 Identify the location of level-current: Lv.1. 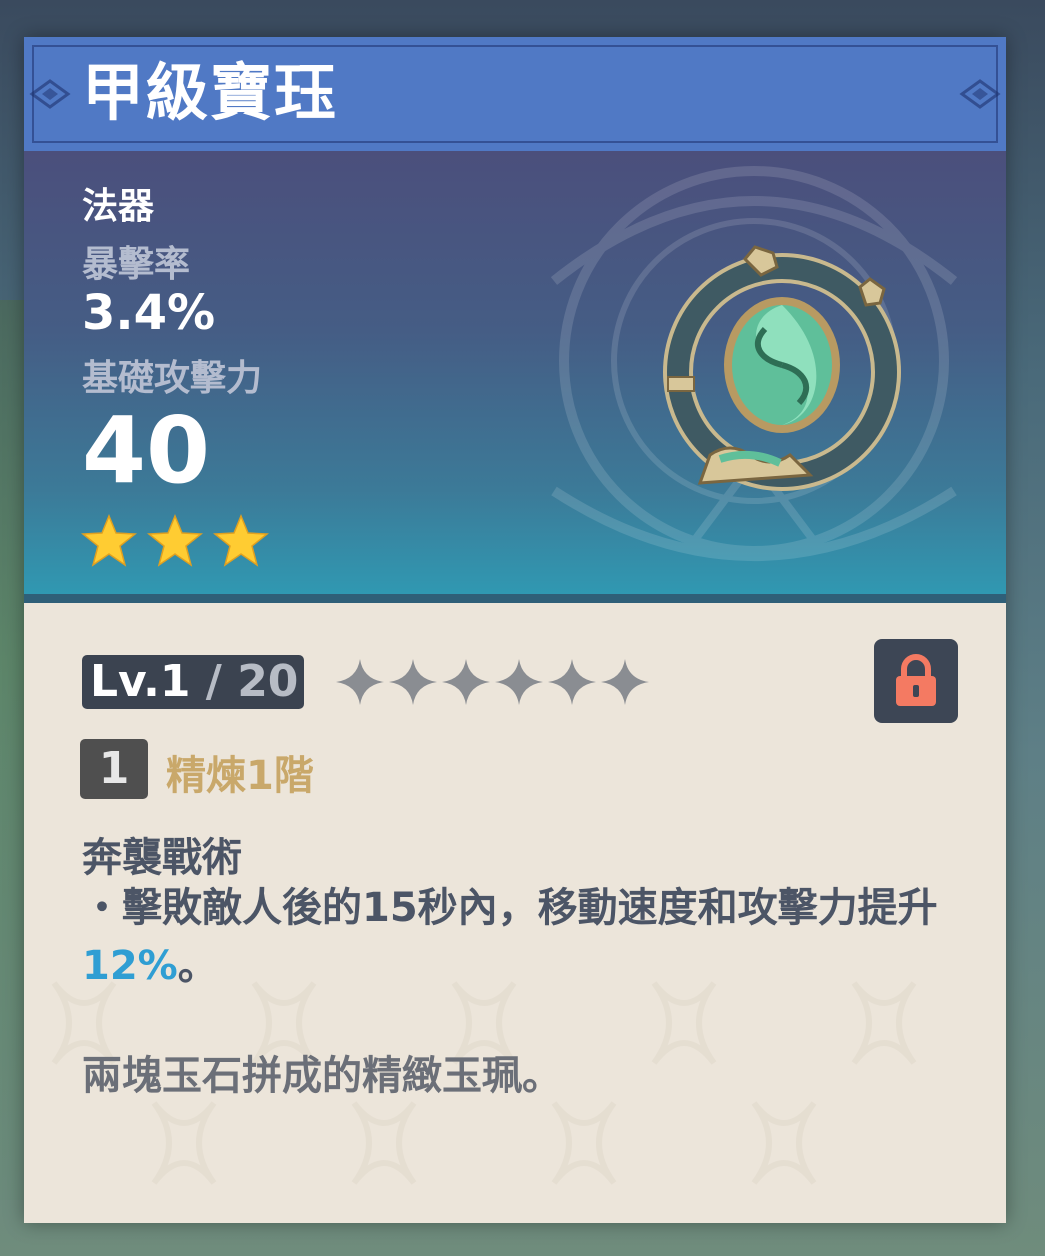
(140, 681).